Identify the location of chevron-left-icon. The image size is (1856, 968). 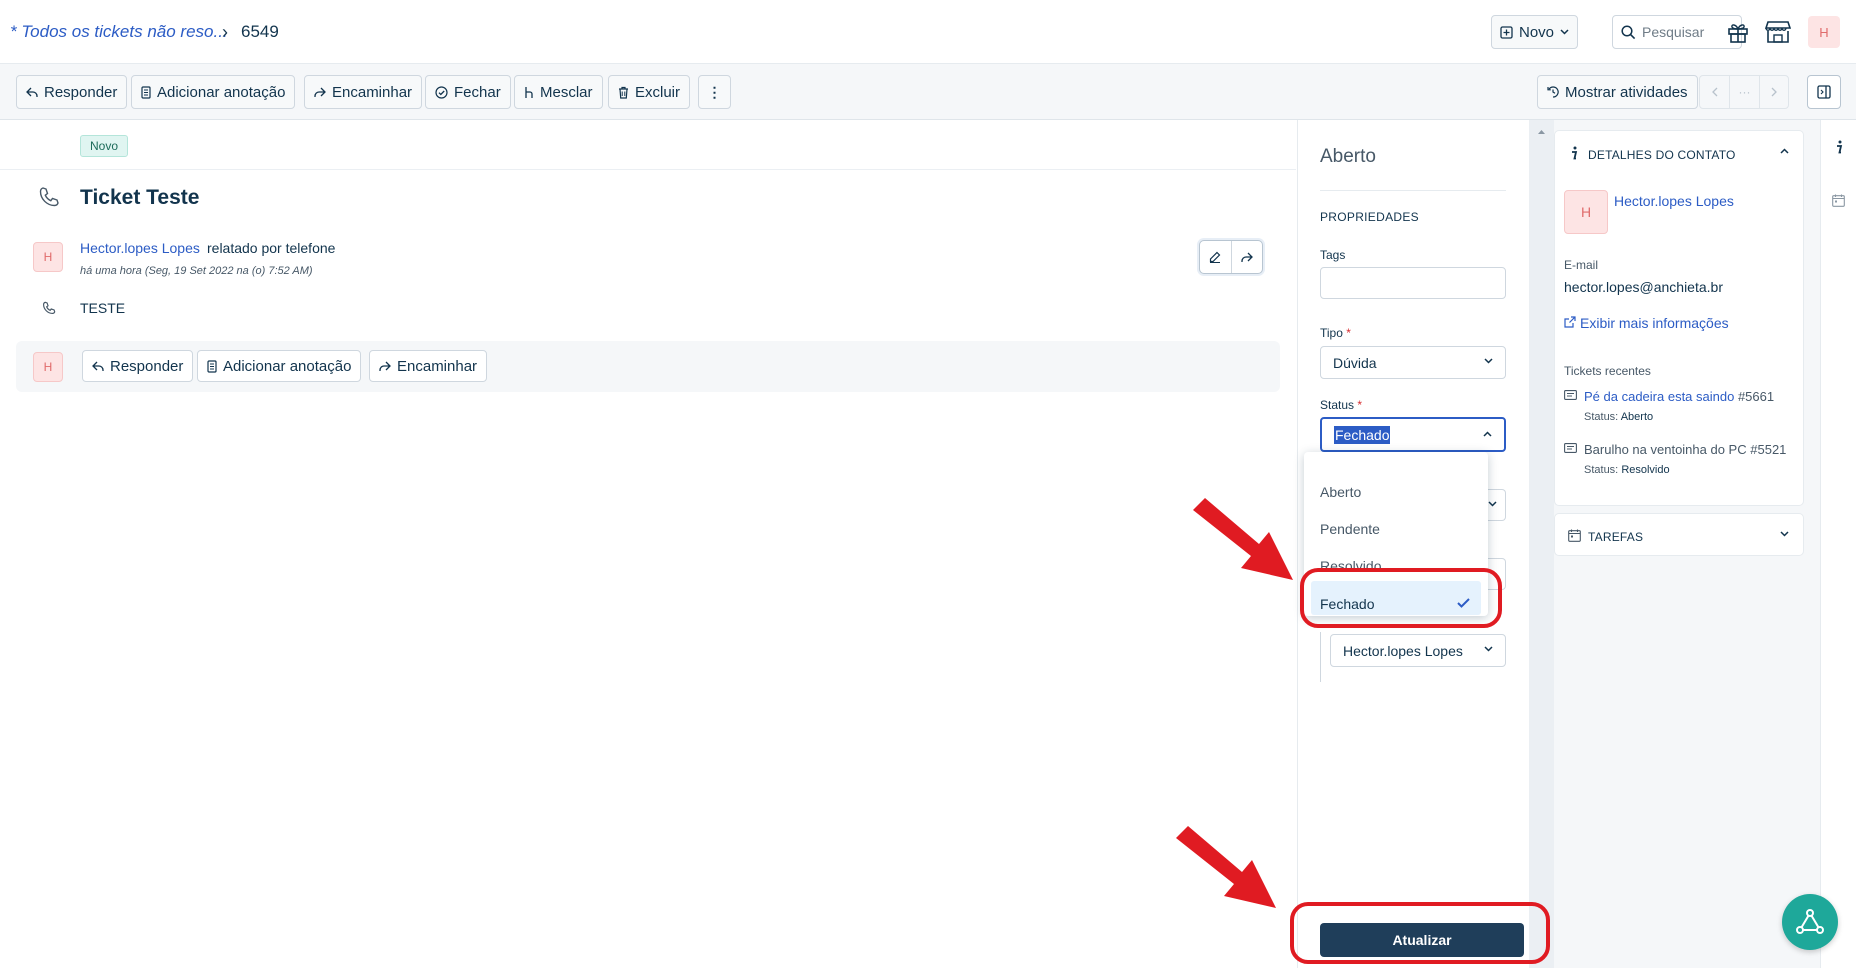
(1715, 92).